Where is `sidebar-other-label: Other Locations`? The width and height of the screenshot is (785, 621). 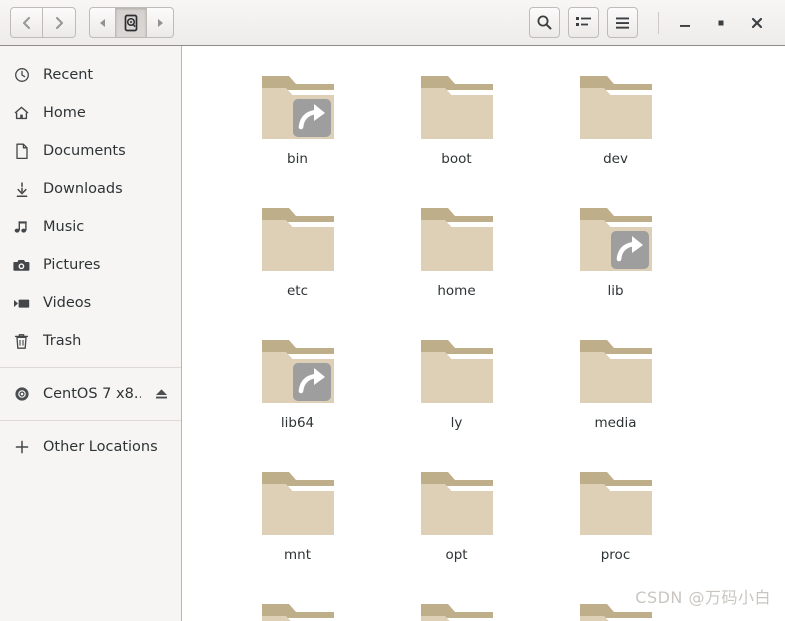
sidebar-other-label: Other Locations is located at coordinates (100, 447).